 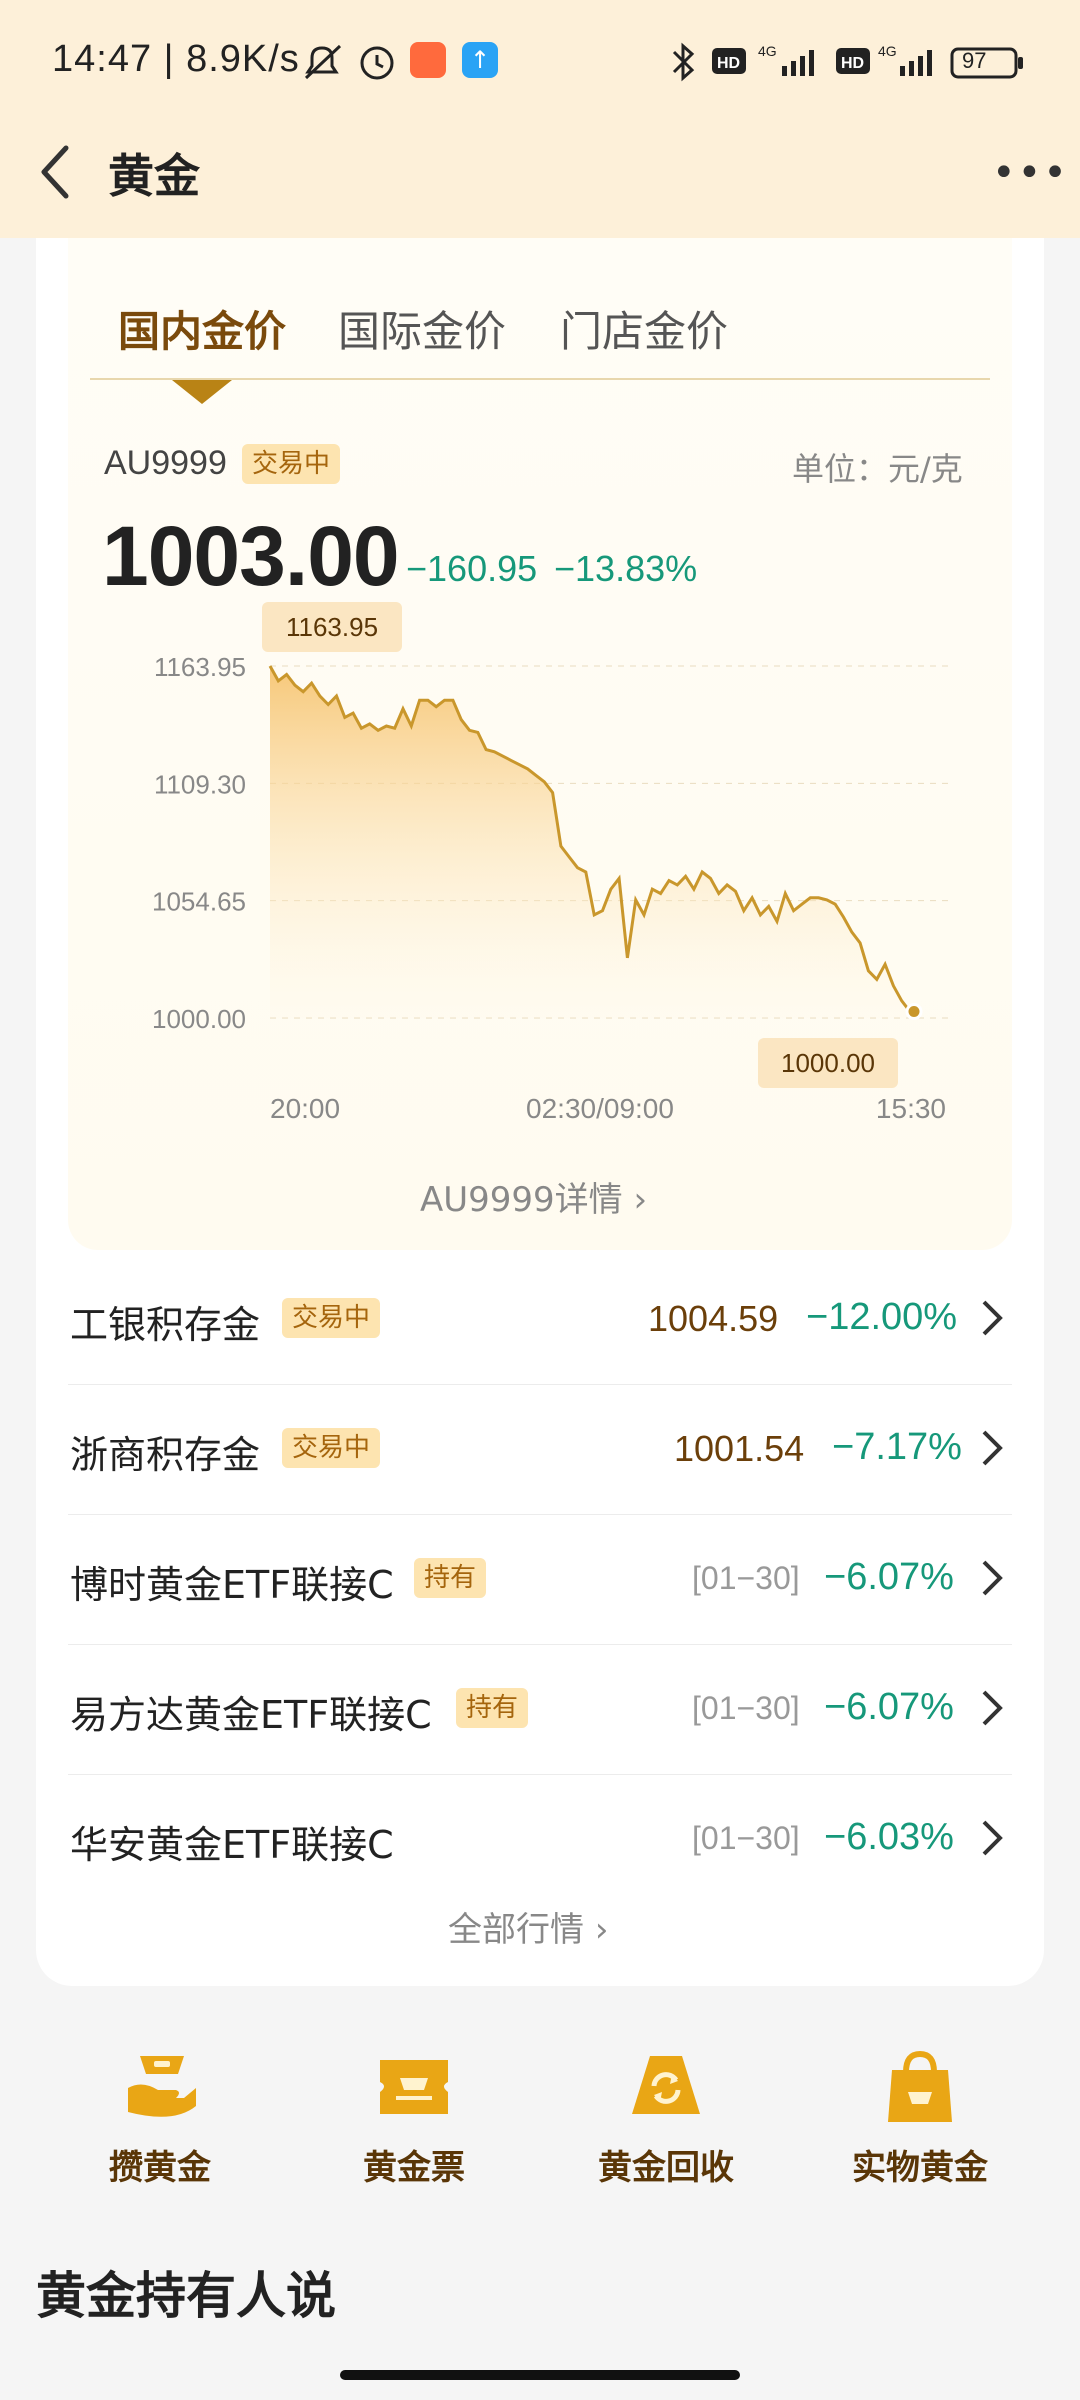 I want to click on list-item-pct: −7.17%, so click(x=897, y=1447).